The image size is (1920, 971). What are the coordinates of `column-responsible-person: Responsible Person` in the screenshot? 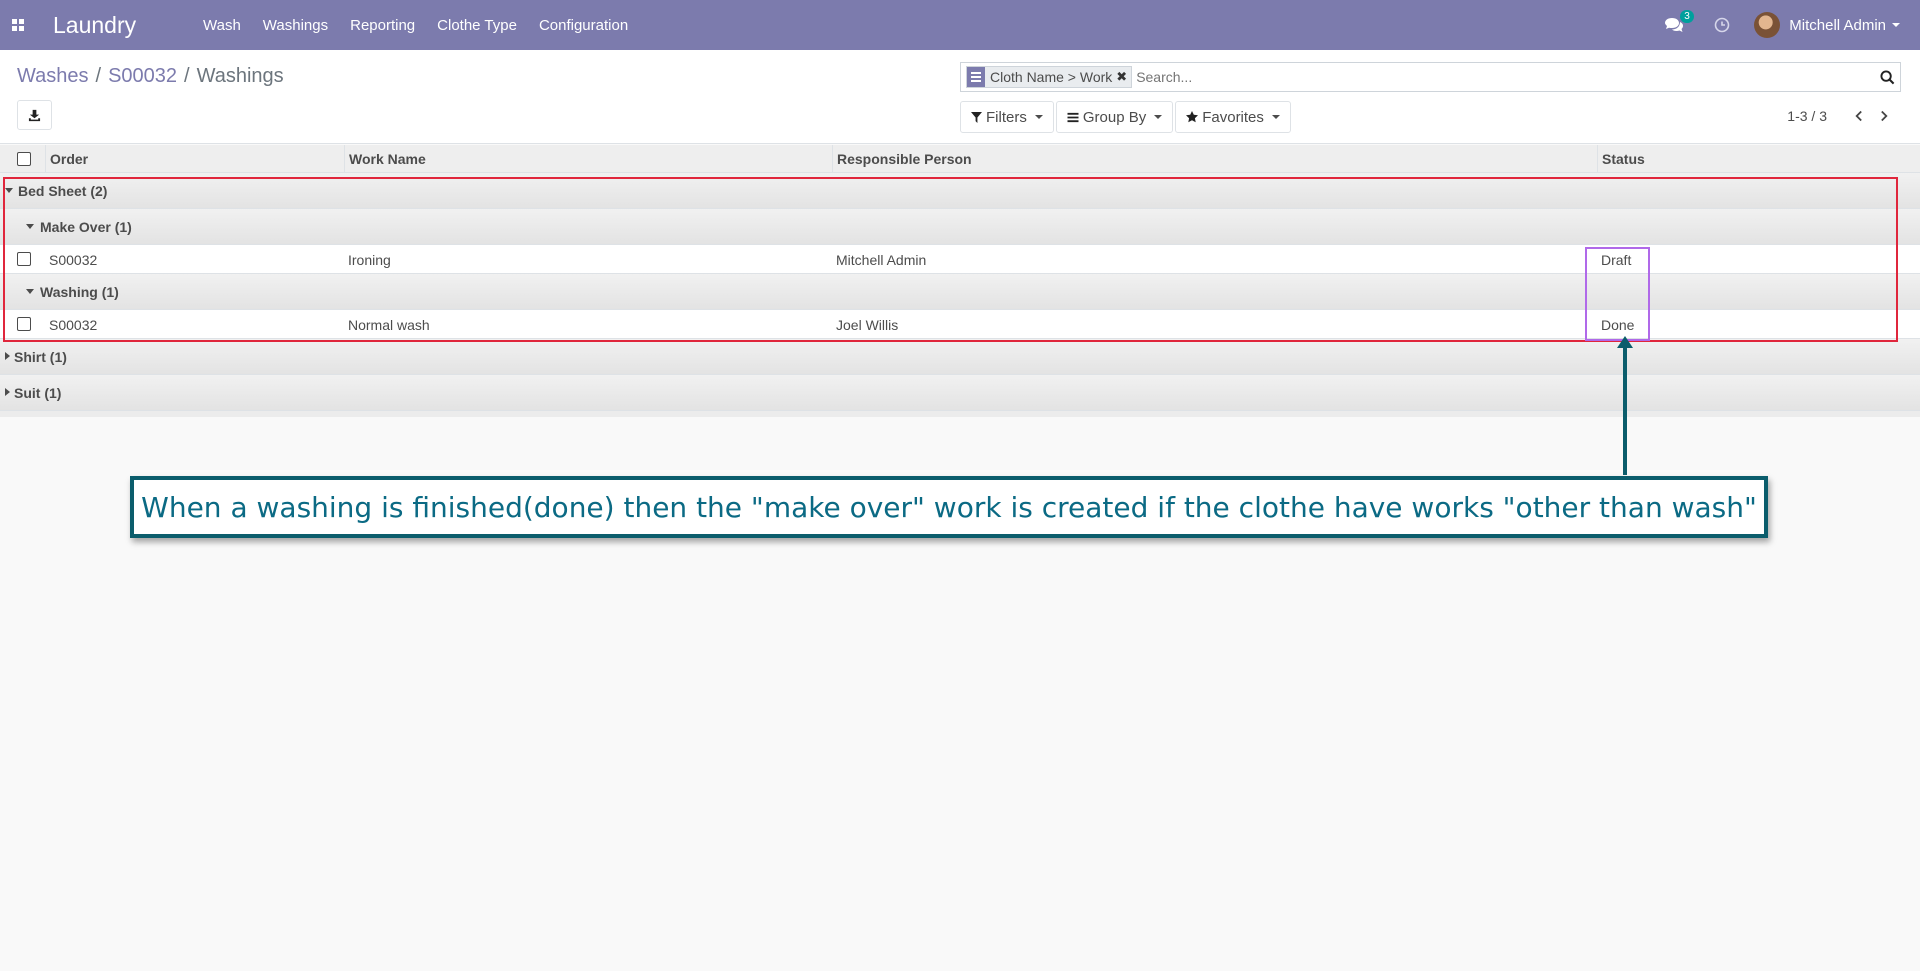 It's located at (904, 159).